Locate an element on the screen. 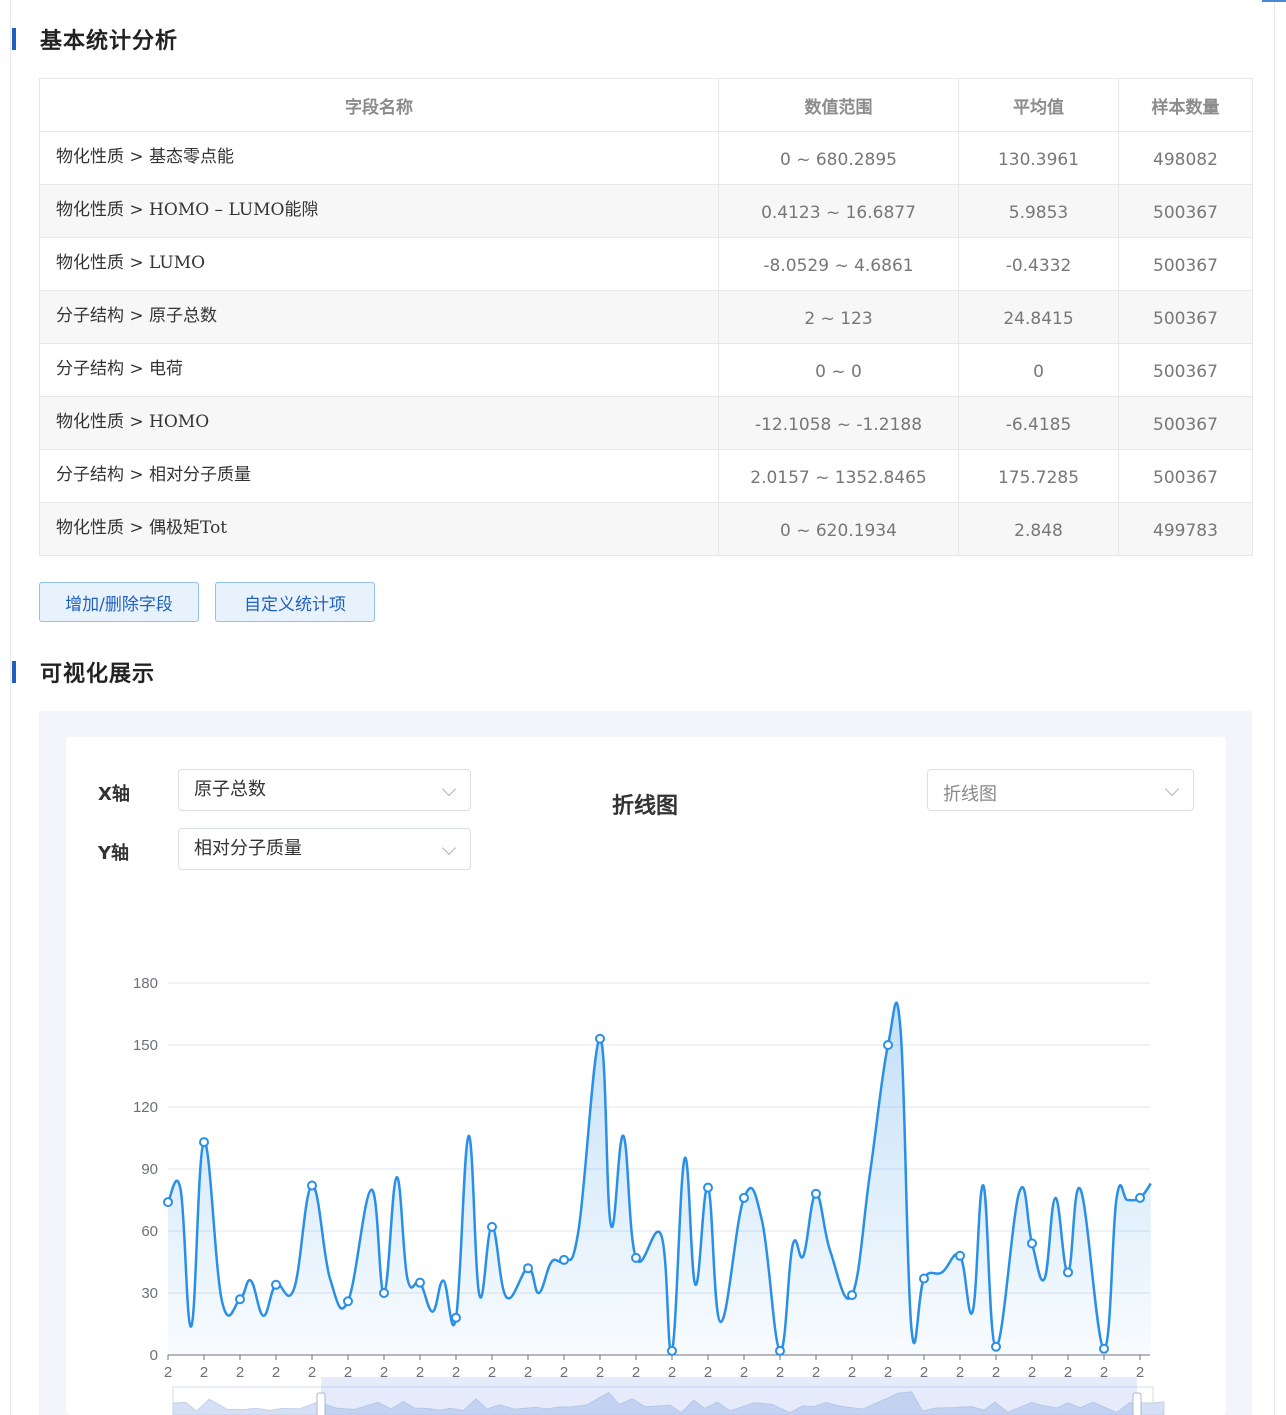  y-tick-label: 0 is located at coordinates (154, 1355).